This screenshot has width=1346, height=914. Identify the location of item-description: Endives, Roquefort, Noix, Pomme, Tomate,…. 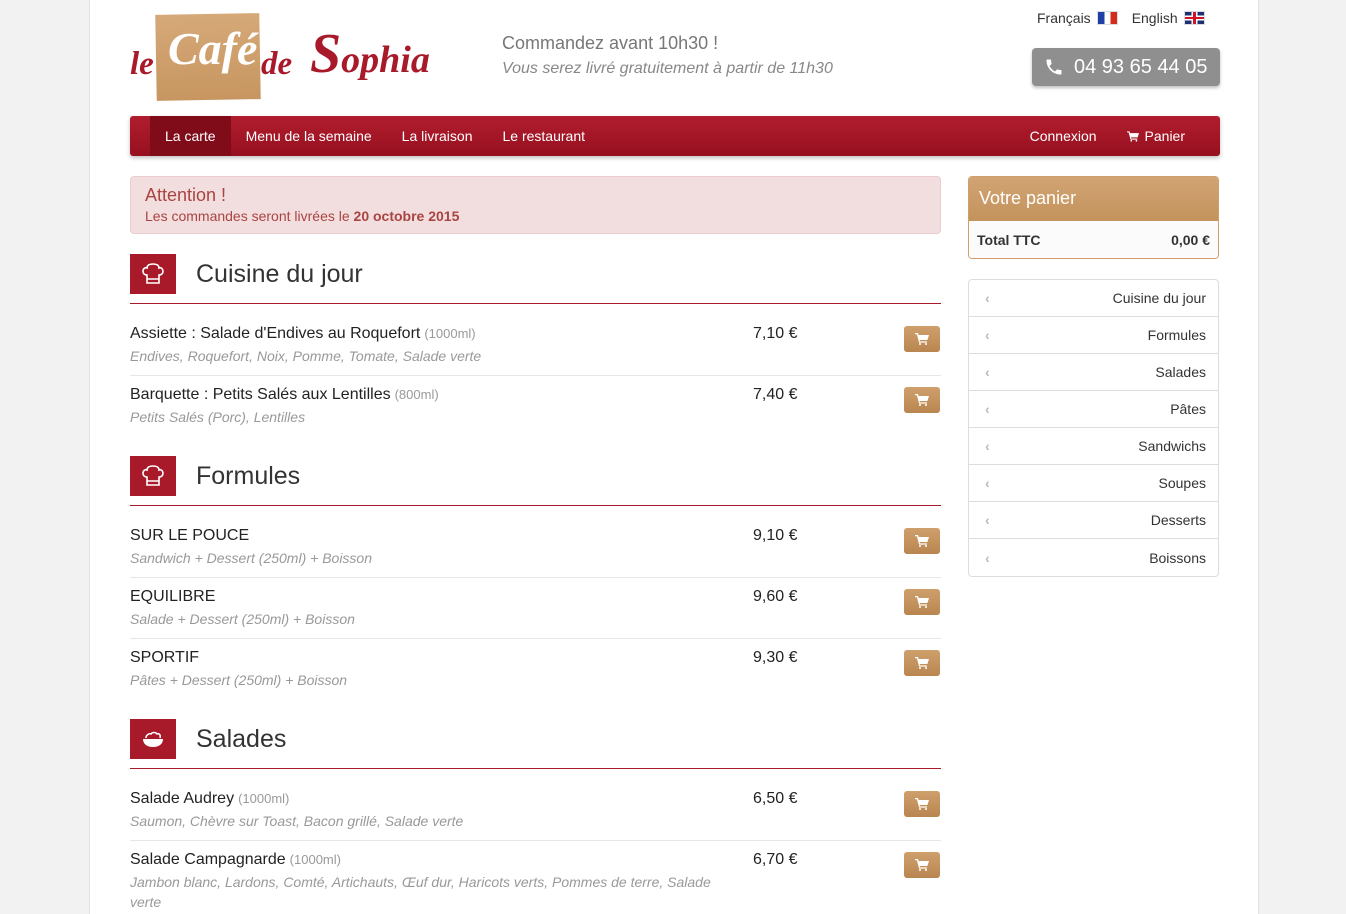
(306, 356).